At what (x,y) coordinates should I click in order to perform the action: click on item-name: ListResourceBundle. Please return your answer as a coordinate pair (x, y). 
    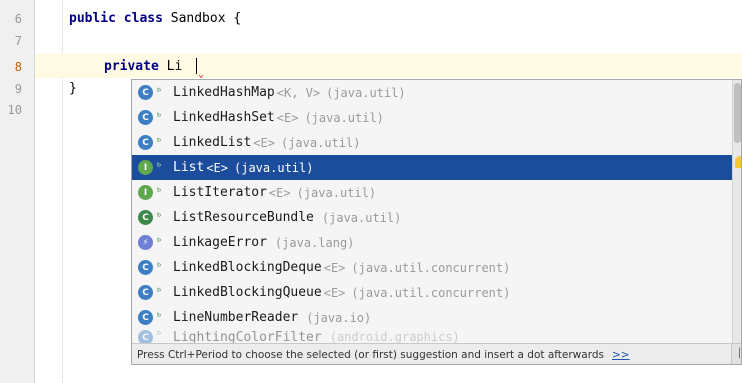
    Looking at the image, I should click on (243, 217).